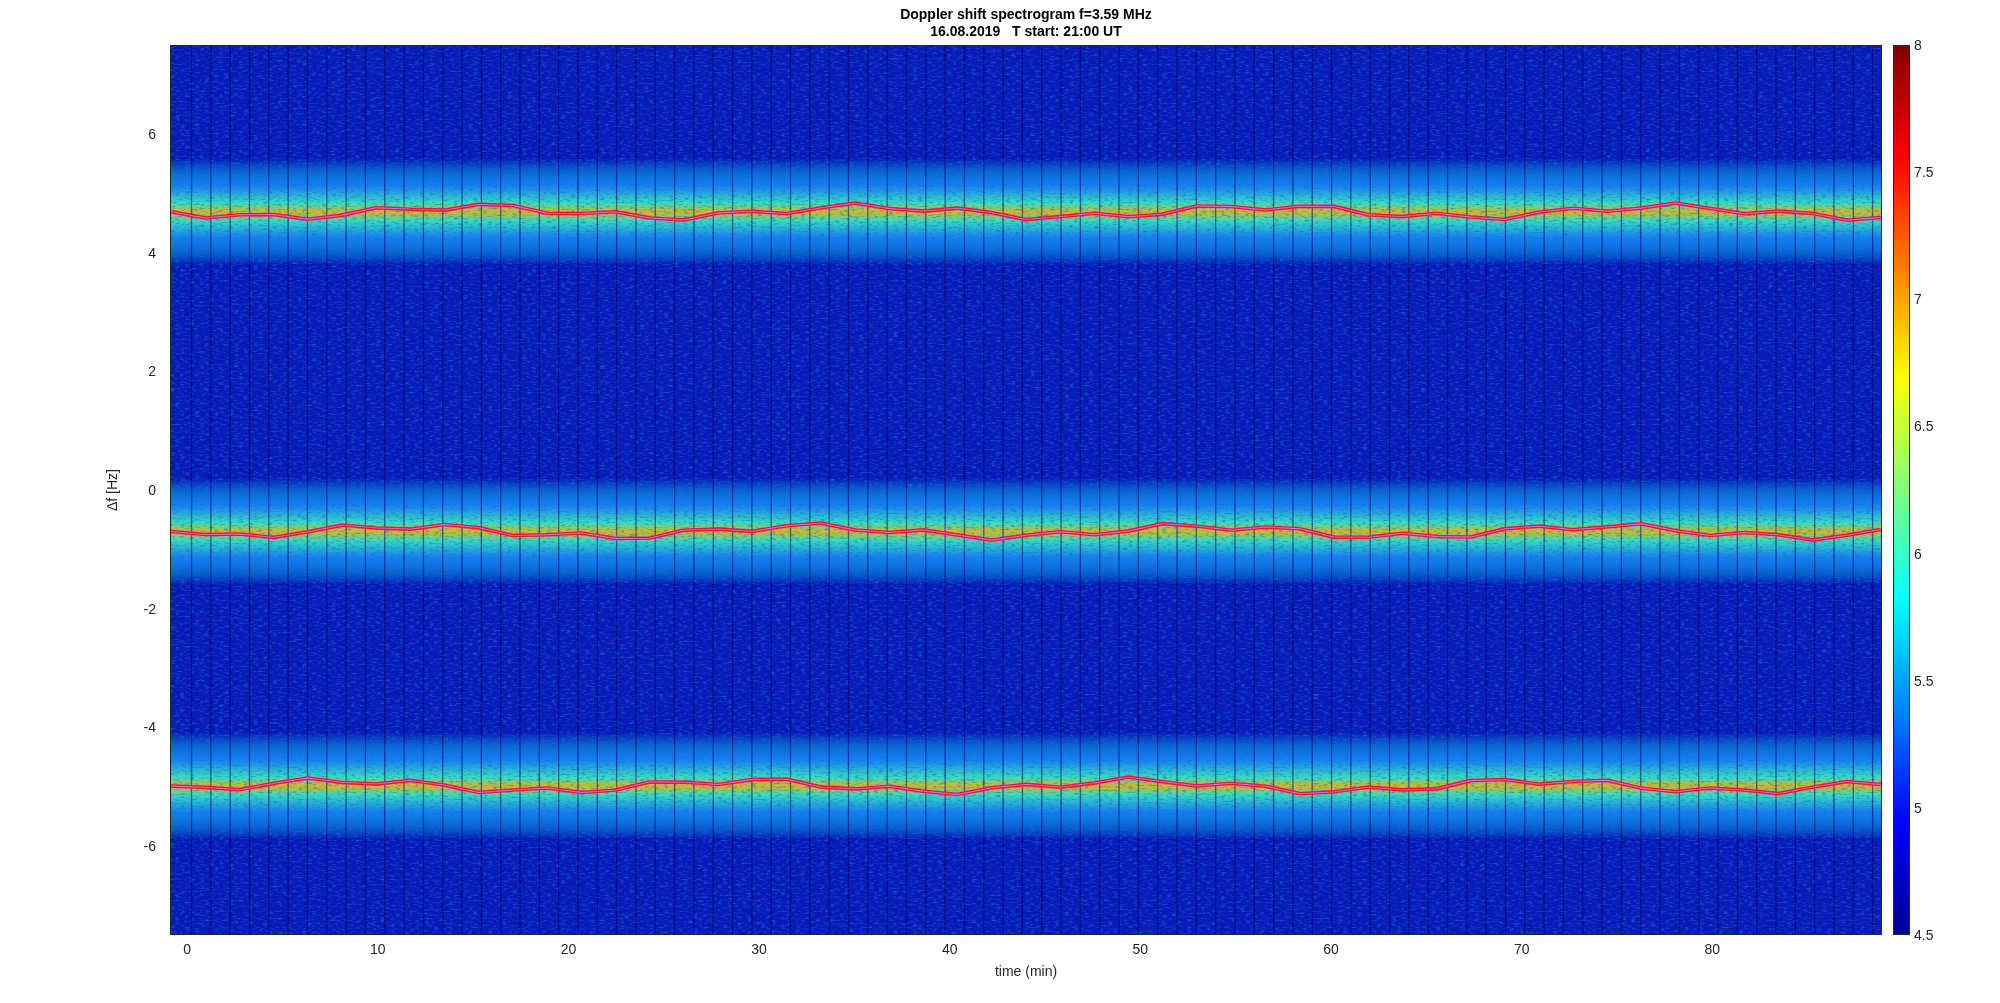 This screenshot has height=1003, width=2000. Describe the element at coordinates (378, 949) in the screenshot. I see `x-tick-label: 10` at that location.